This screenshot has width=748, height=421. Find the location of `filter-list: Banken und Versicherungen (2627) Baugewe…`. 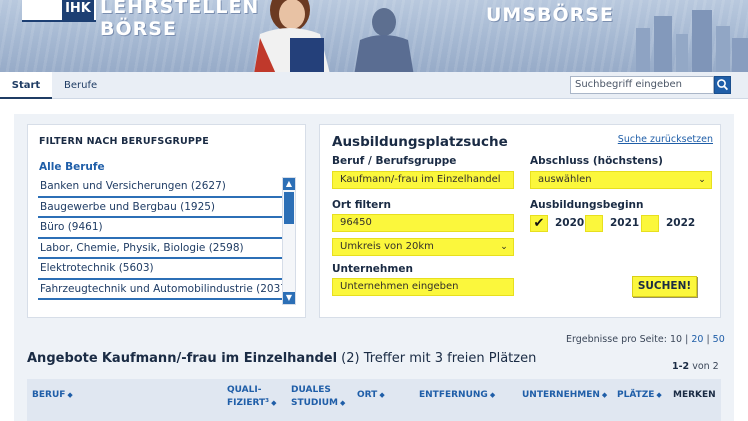

filter-list: Banken und Versicherungen (2627) Baugewe… is located at coordinates (160, 242).